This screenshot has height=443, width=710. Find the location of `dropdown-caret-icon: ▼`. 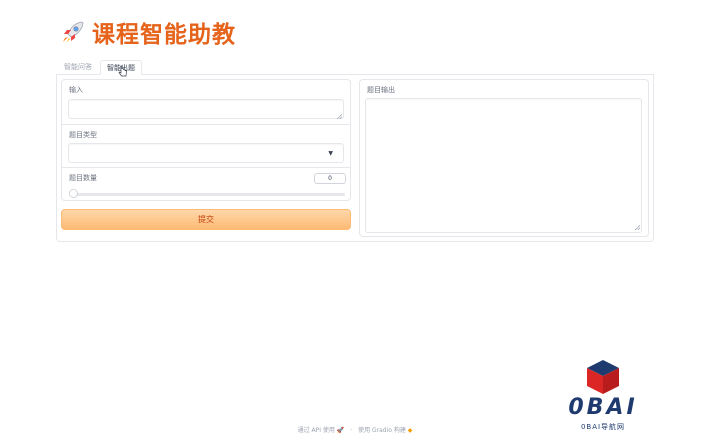

dropdown-caret-icon: ▼ is located at coordinates (330, 153).